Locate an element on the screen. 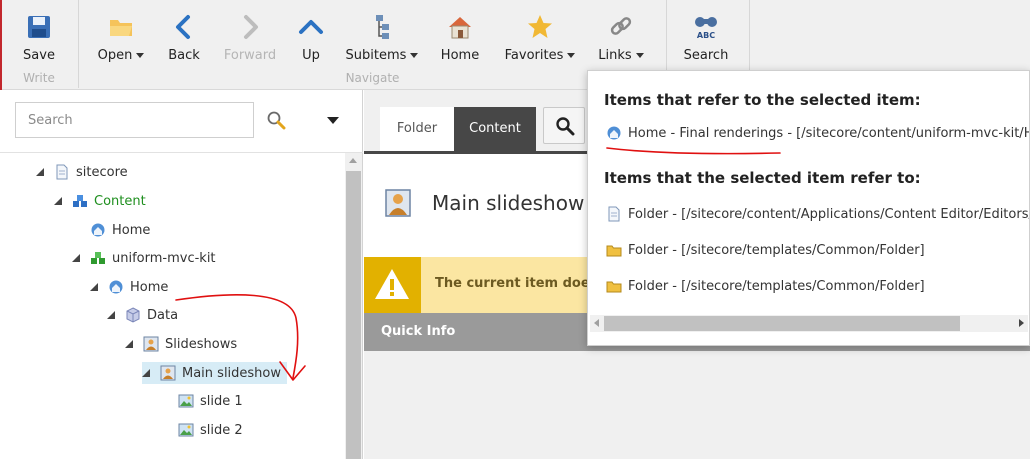 The width and height of the screenshot is (1030, 459). save-label: Save is located at coordinates (39, 55).